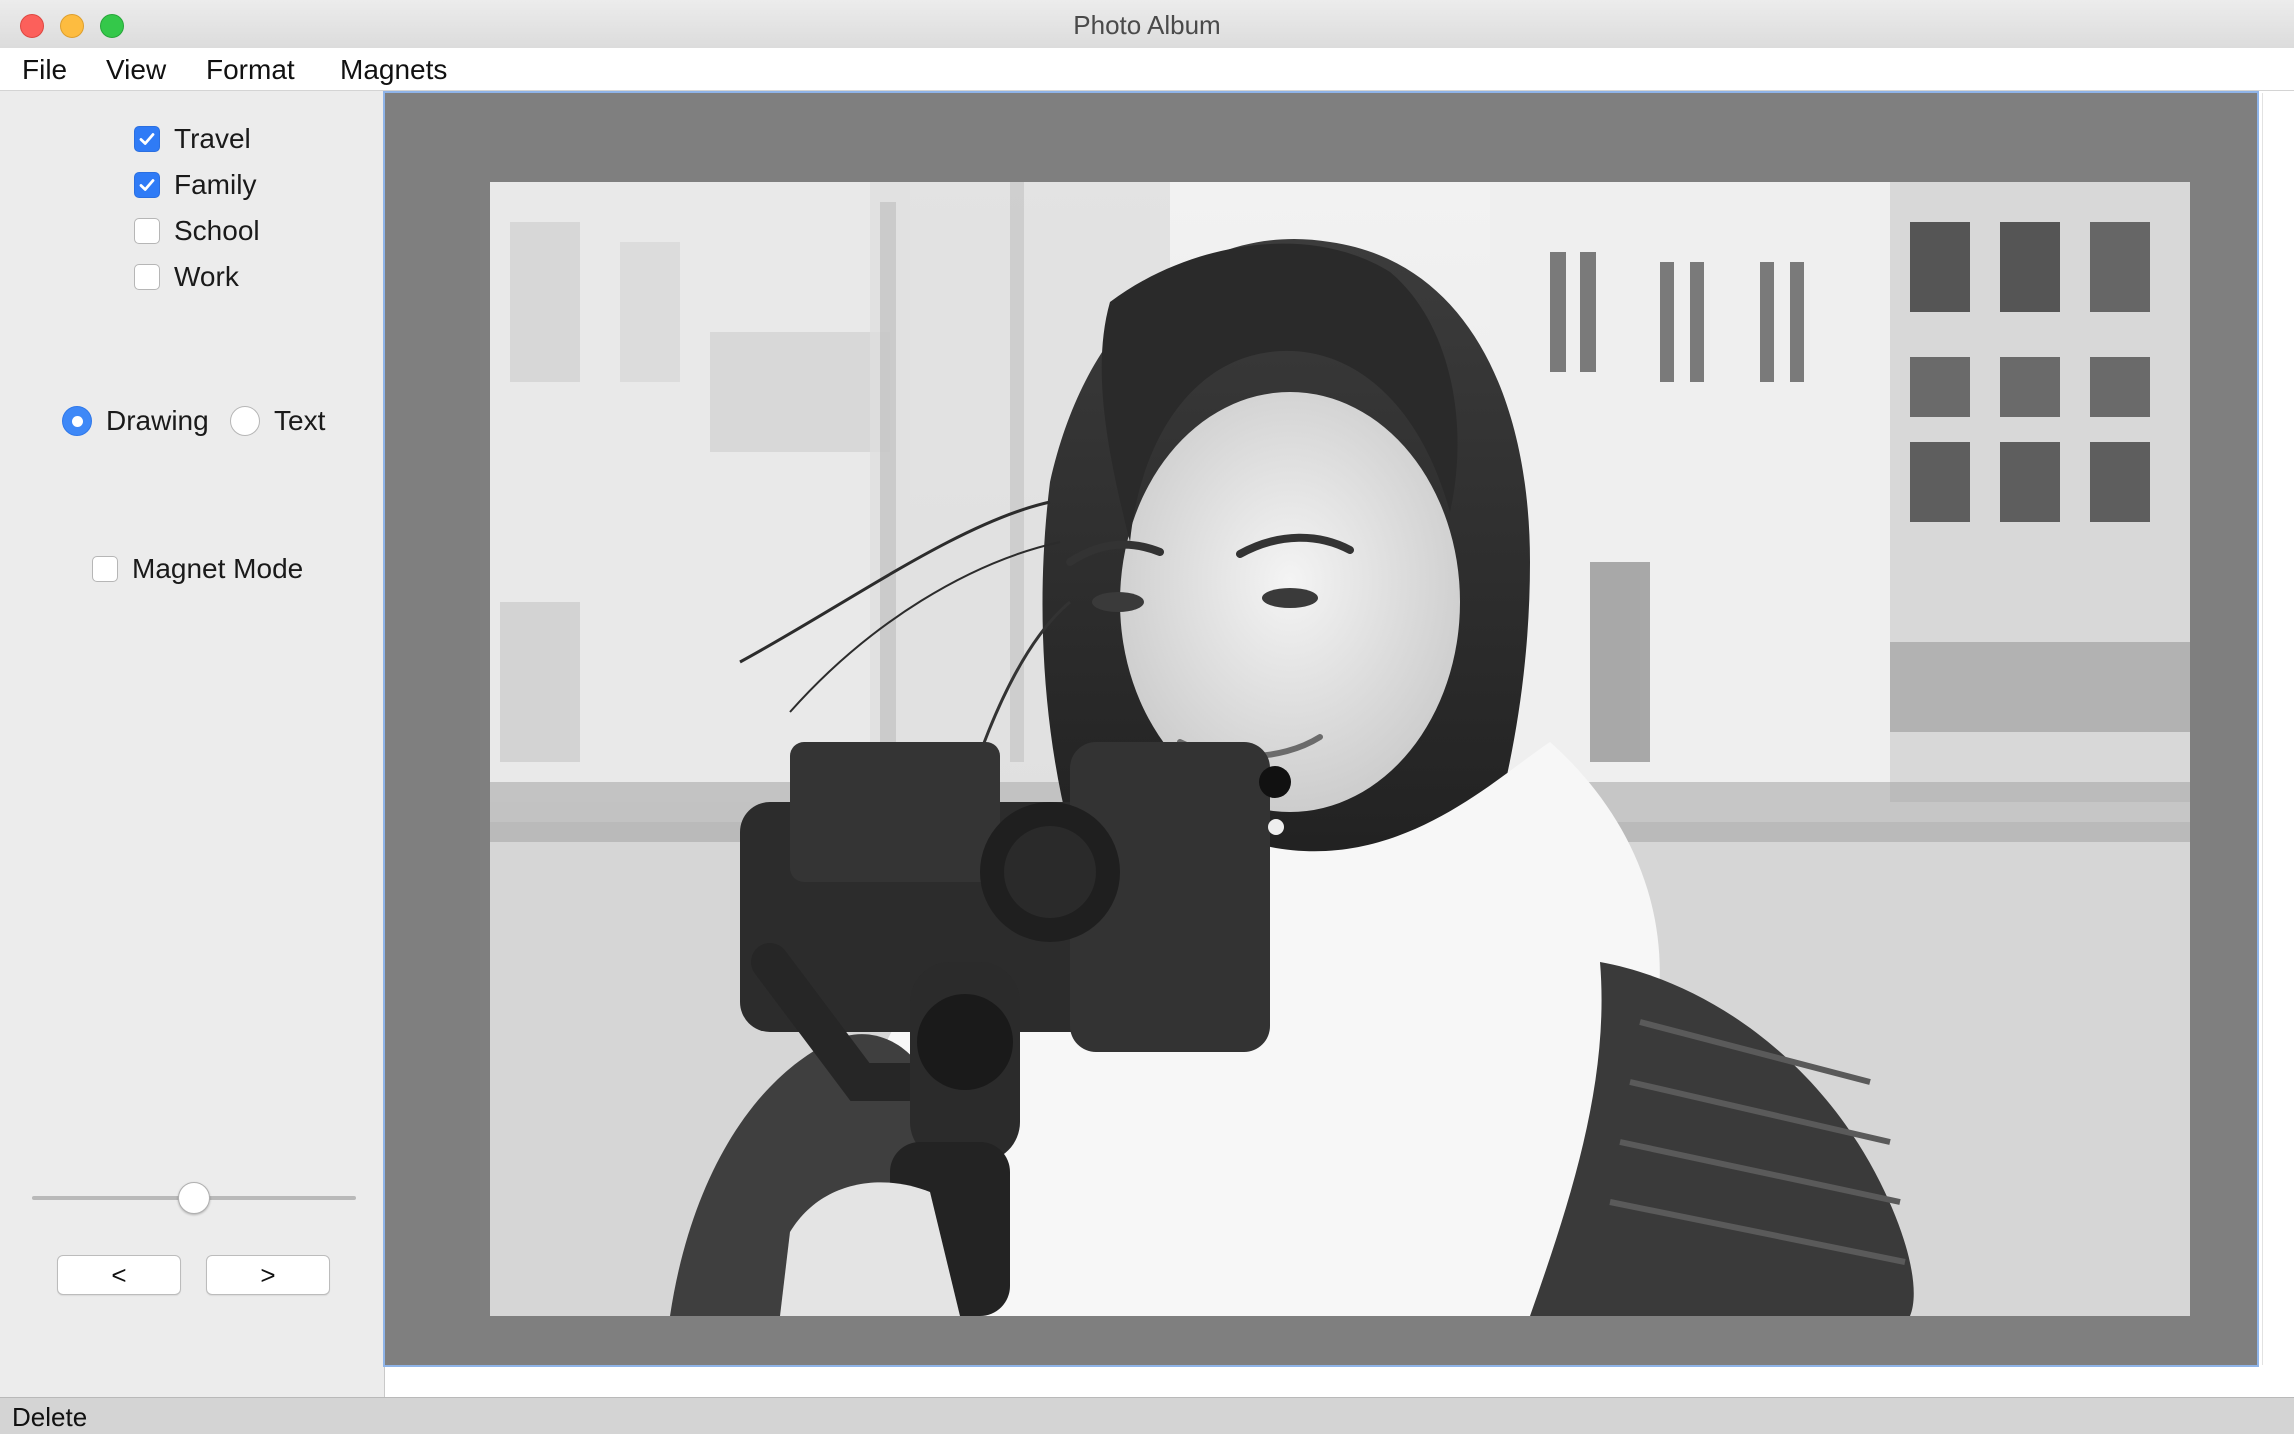  Describe the element at coordinates (218, 568) in the screenshot. I see `magnet-mode-label: Magnet Mode` at that location.